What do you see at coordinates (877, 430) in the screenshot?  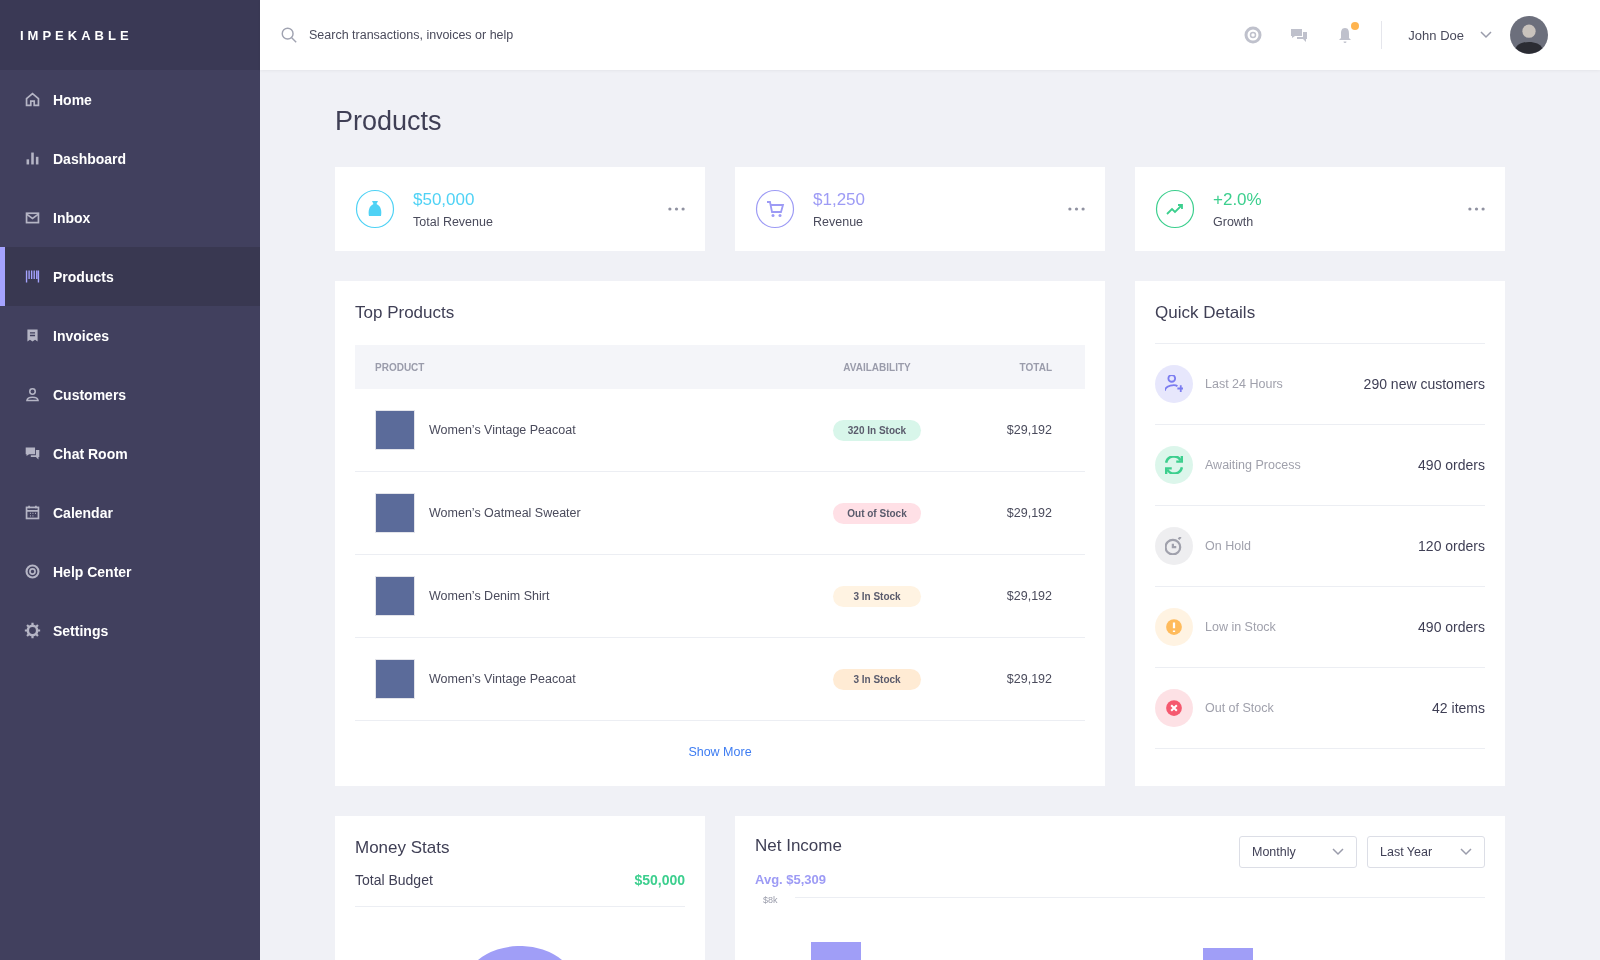 I see `availability-badge: 320 In Stock` at bounding box center [877, 430].